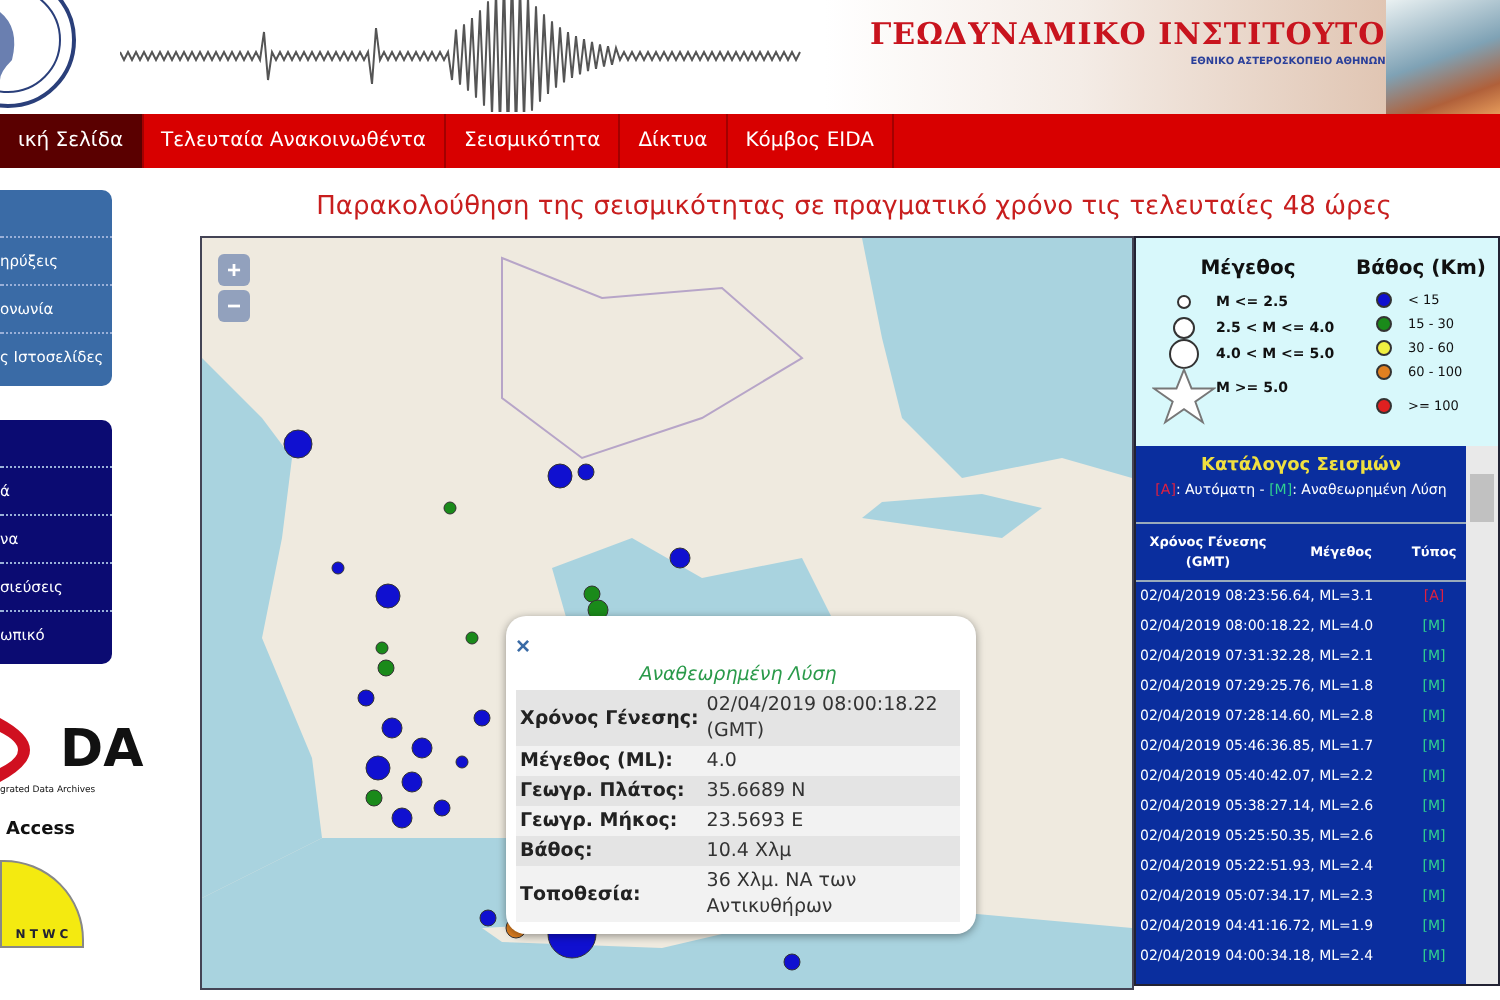 The image size is (1500, 1000). Describe the element at coordinates (1128, 34) in the screenshot. I see `institute-title: ΓΕΩΔΥΝΑΜΙΚΟ ΙΝΣΤΙΤΟΥΤΟ` at that location.